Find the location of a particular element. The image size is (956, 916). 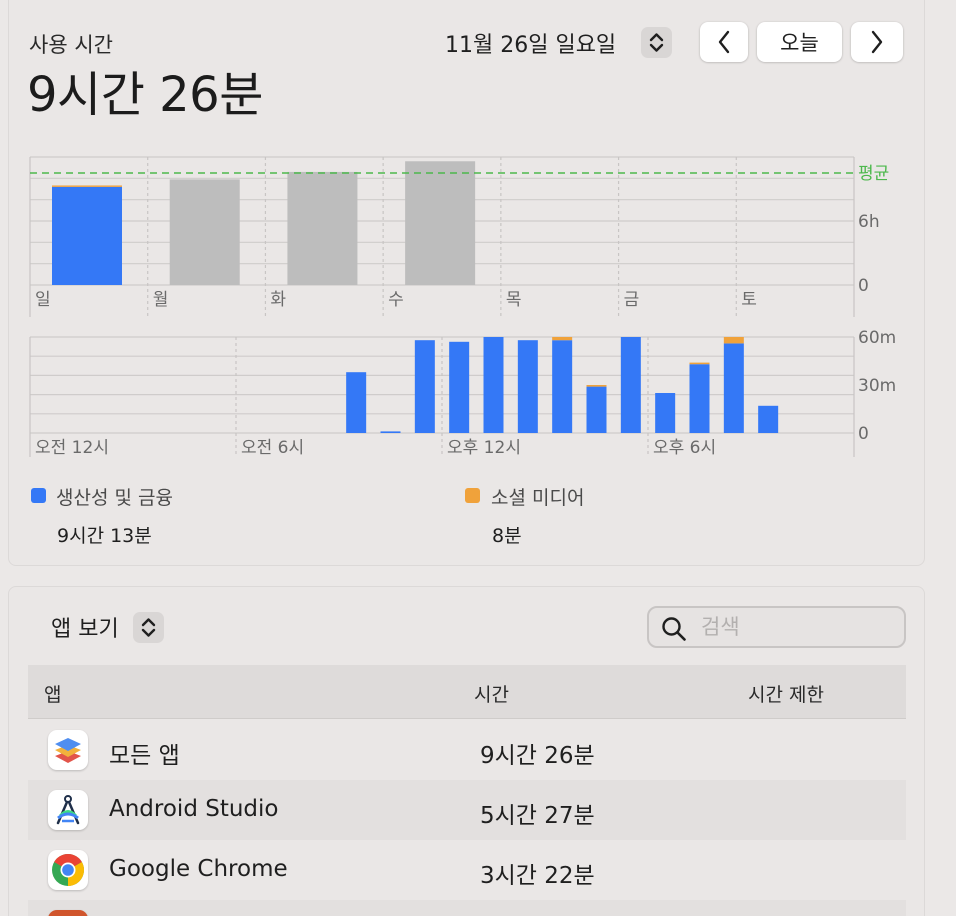

weekly-chart-bars is located at coordinates (442, 223).